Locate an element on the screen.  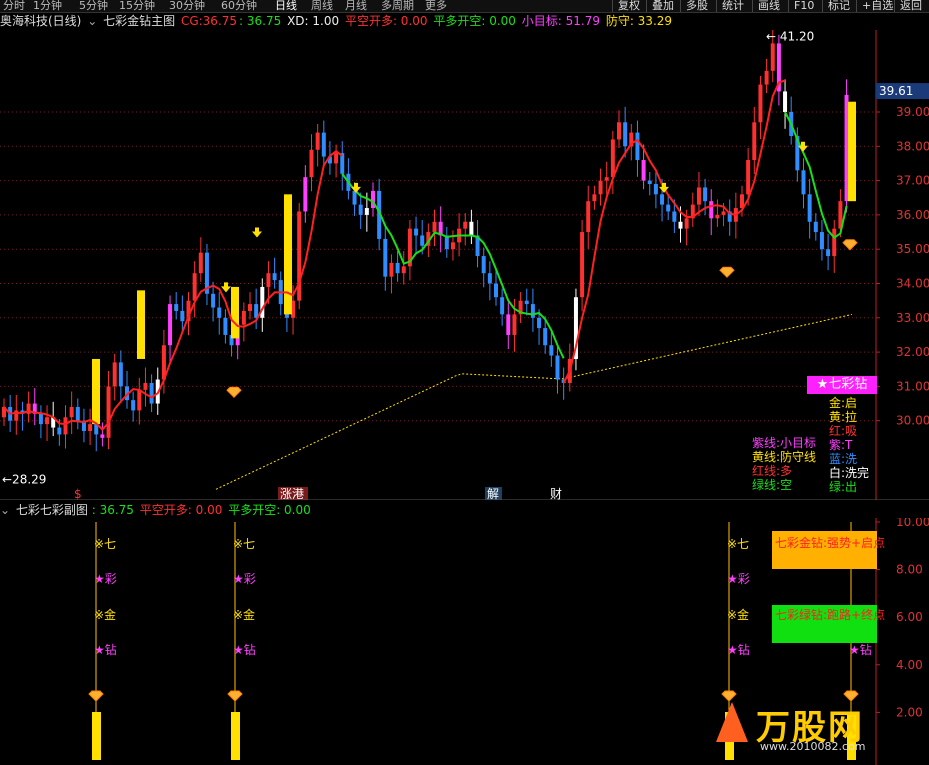
tab-6: 日线 is located at coordinates (286, 6).